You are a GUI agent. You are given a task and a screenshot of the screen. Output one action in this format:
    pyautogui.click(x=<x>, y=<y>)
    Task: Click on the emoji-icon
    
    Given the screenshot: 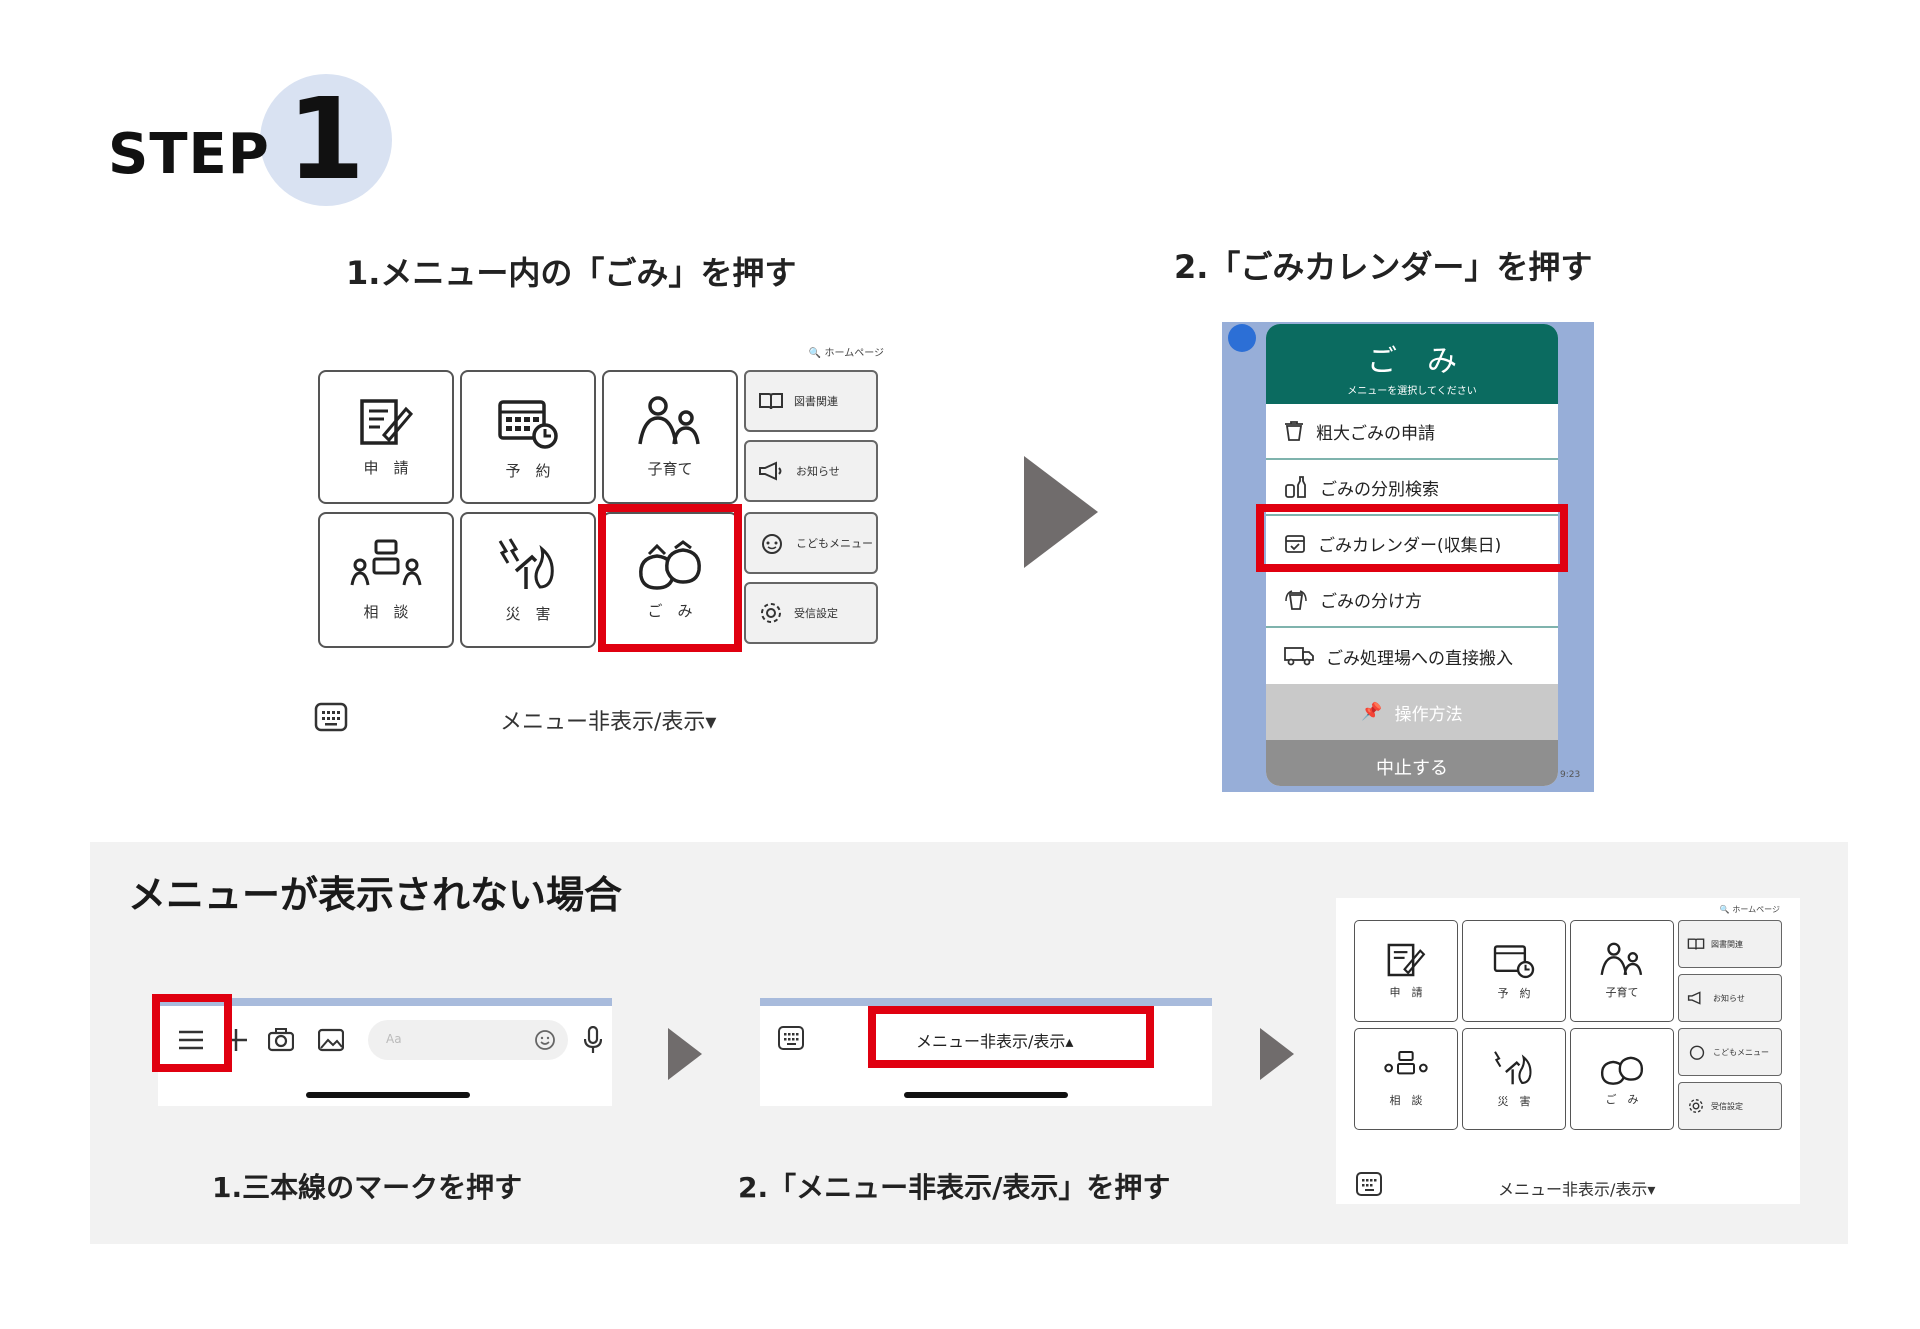 What is the action you would take?
    pyautogui.click(x=545, y=1040)
    